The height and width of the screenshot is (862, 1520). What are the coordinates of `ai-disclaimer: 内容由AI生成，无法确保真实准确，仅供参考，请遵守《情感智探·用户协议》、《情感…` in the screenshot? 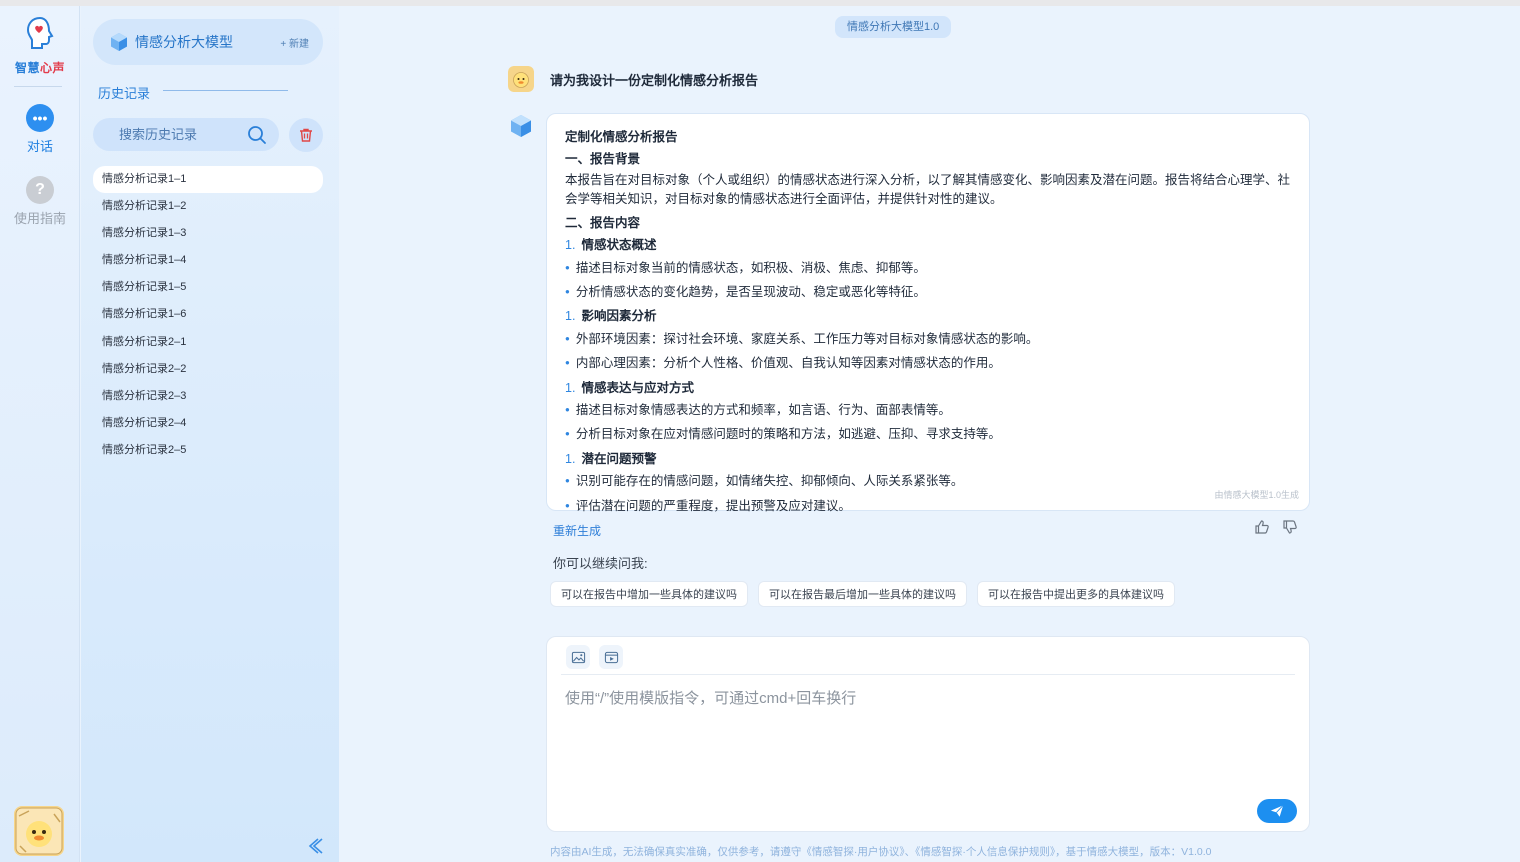 It's located at (881, 852).